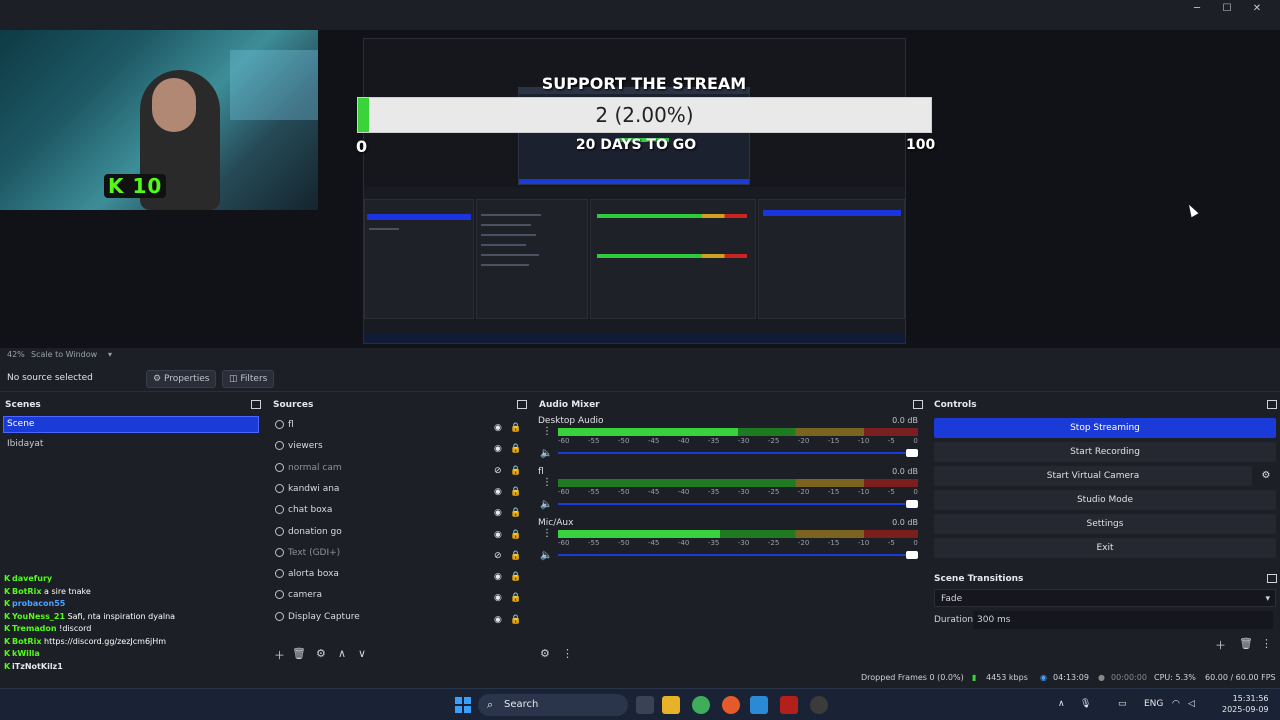 The image size is (1280, 720). What do you see at coordinates (1105, 428) in the screenshot?
I see `stop-streaming-button: Stop Streaming` at bounding box center [1105, 428].